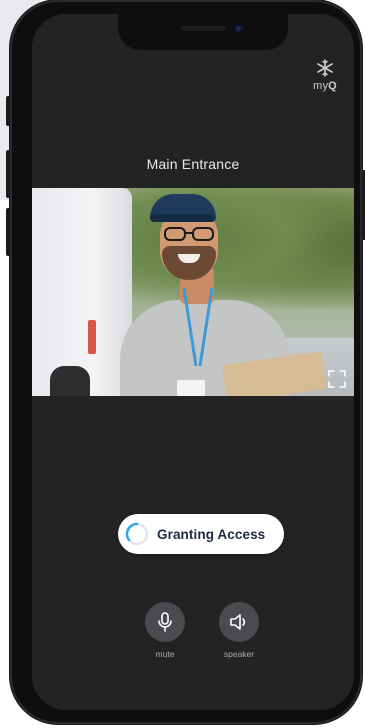 This screenshot has width=365, height=728. Describe the element at coordinates (92, 337) in the screenshot. I see `video-van-light` at that location.